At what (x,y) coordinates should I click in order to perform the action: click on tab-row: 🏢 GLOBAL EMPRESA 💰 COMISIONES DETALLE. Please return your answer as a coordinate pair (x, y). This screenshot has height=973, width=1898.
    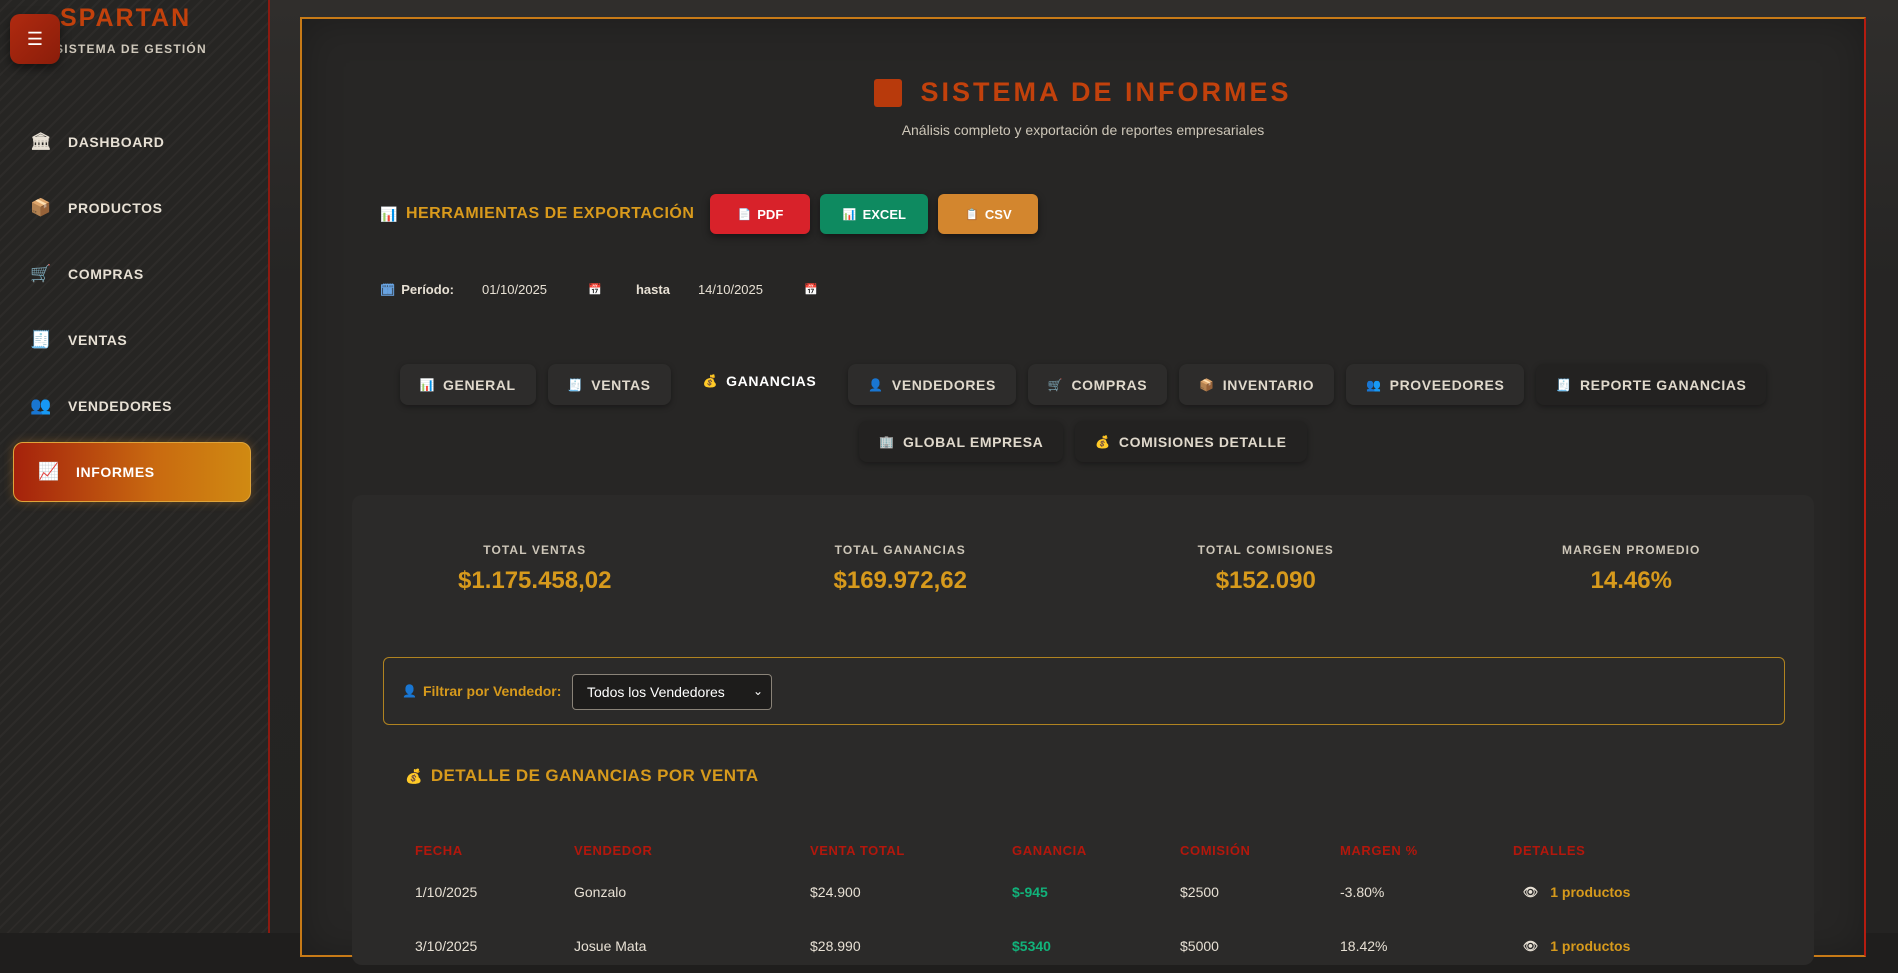
    Looking at the image, I should click on (1083, 441).